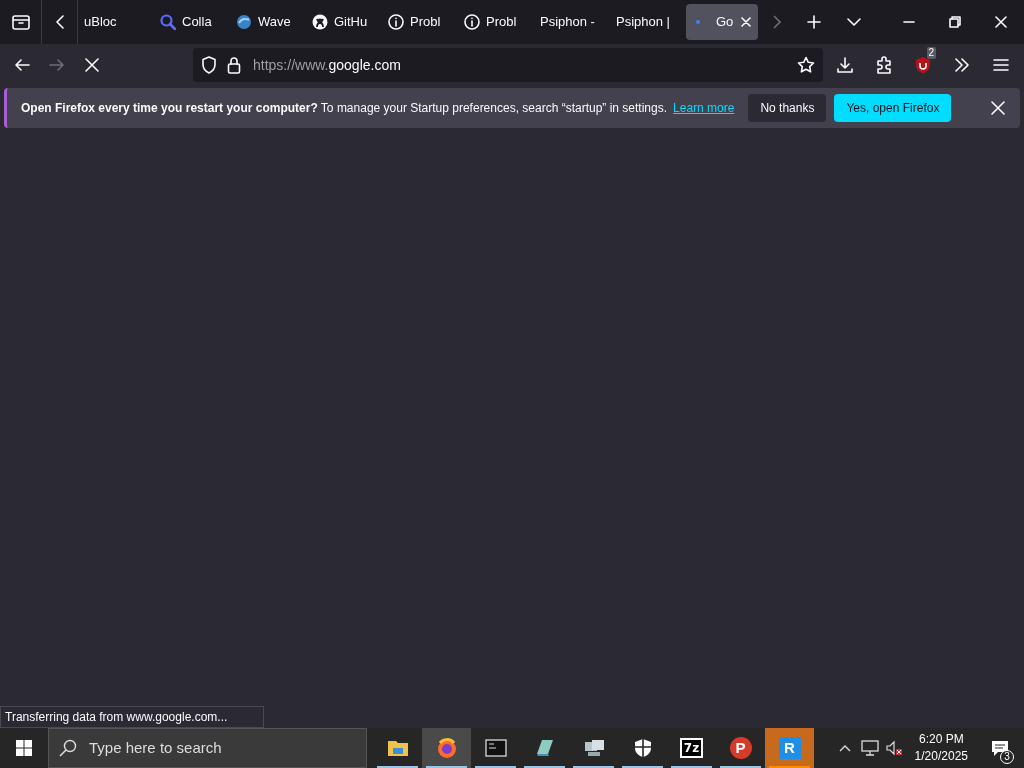 This screenshot has height=768, width=1024. Describe the element at coordinates (508, 65) in the screenshot. I see `address-bar: https://www.google.com` at that location.